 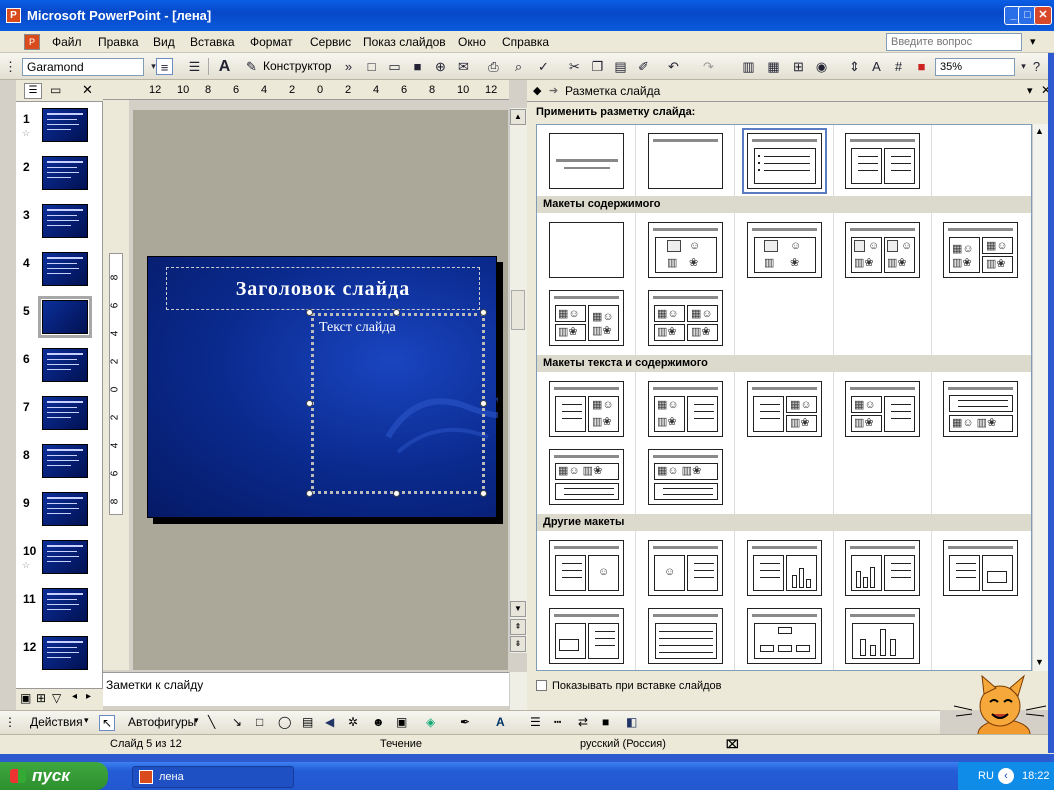 What do you see at coordinates (1039, 662) in the screenshot?
I see `scroll-down-icon: ▼` at bounding box center [1039, 662].